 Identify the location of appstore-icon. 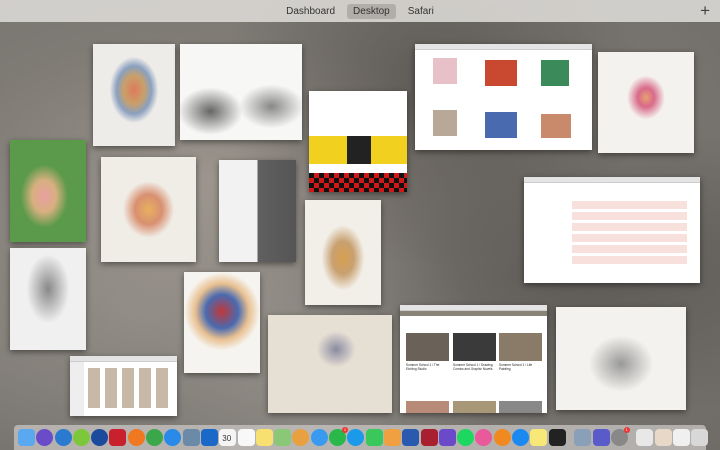
(521, 437).